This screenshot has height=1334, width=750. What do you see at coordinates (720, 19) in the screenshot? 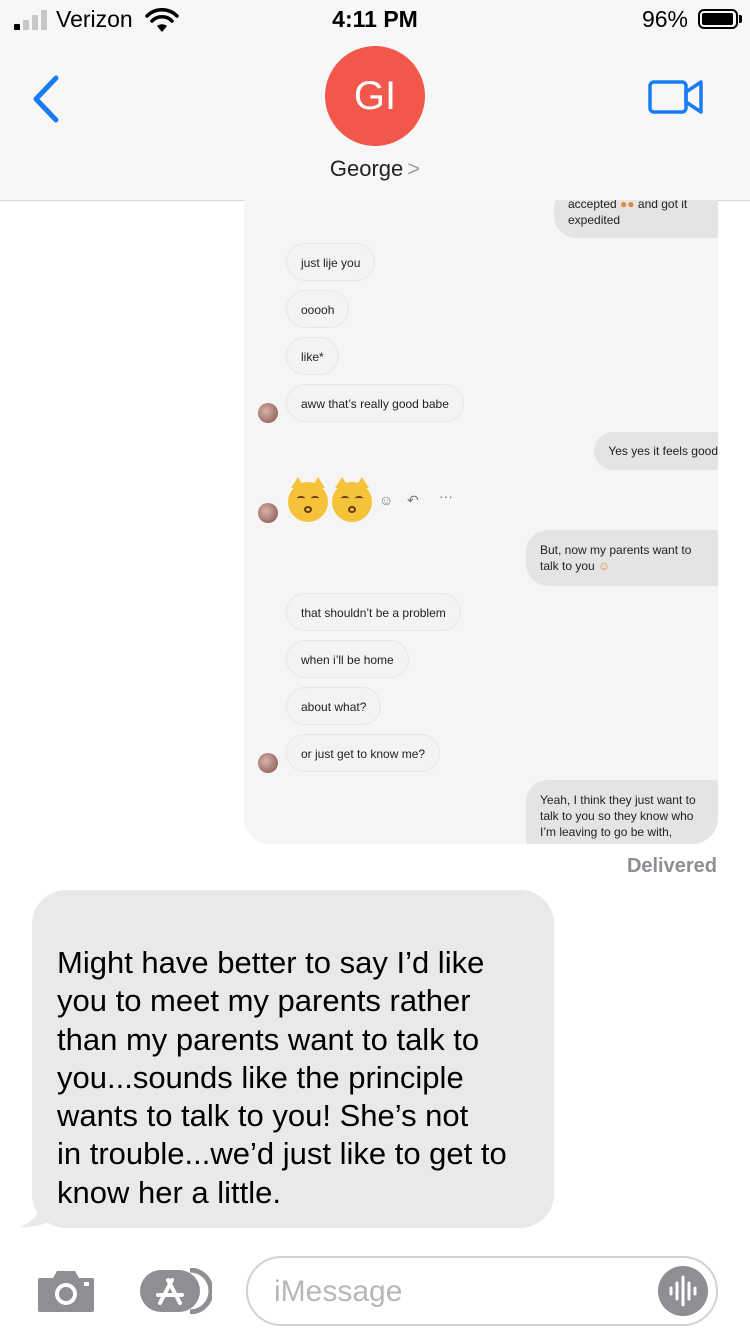
I see `battery-icon` at bounding box center [720, 19].